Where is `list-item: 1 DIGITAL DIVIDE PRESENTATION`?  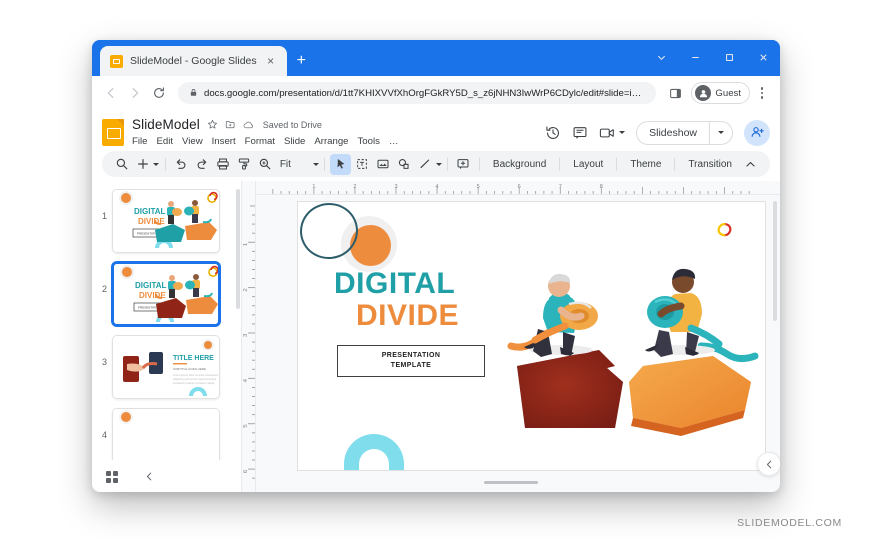
list-item: 1 DIGITAL DIVIDE PRESENTATION is located at coordinates (165, 221).